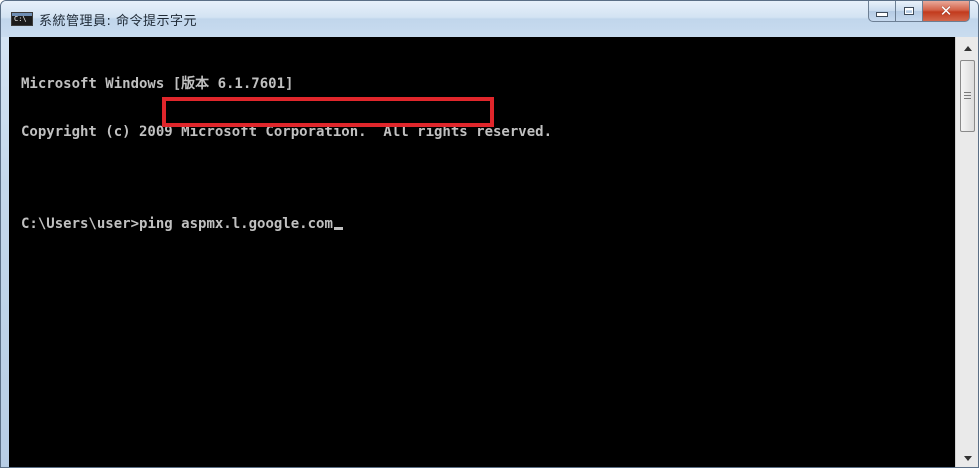  I want to click on vertical-scrollbar, so click(966, 252).